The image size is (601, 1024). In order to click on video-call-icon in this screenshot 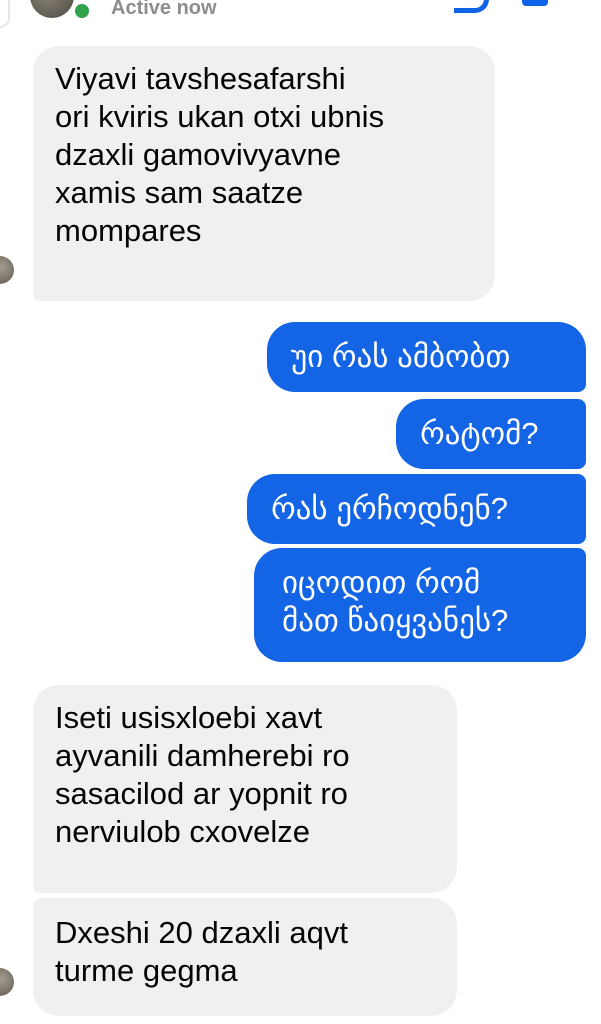, I will do `click(535, 3)`.